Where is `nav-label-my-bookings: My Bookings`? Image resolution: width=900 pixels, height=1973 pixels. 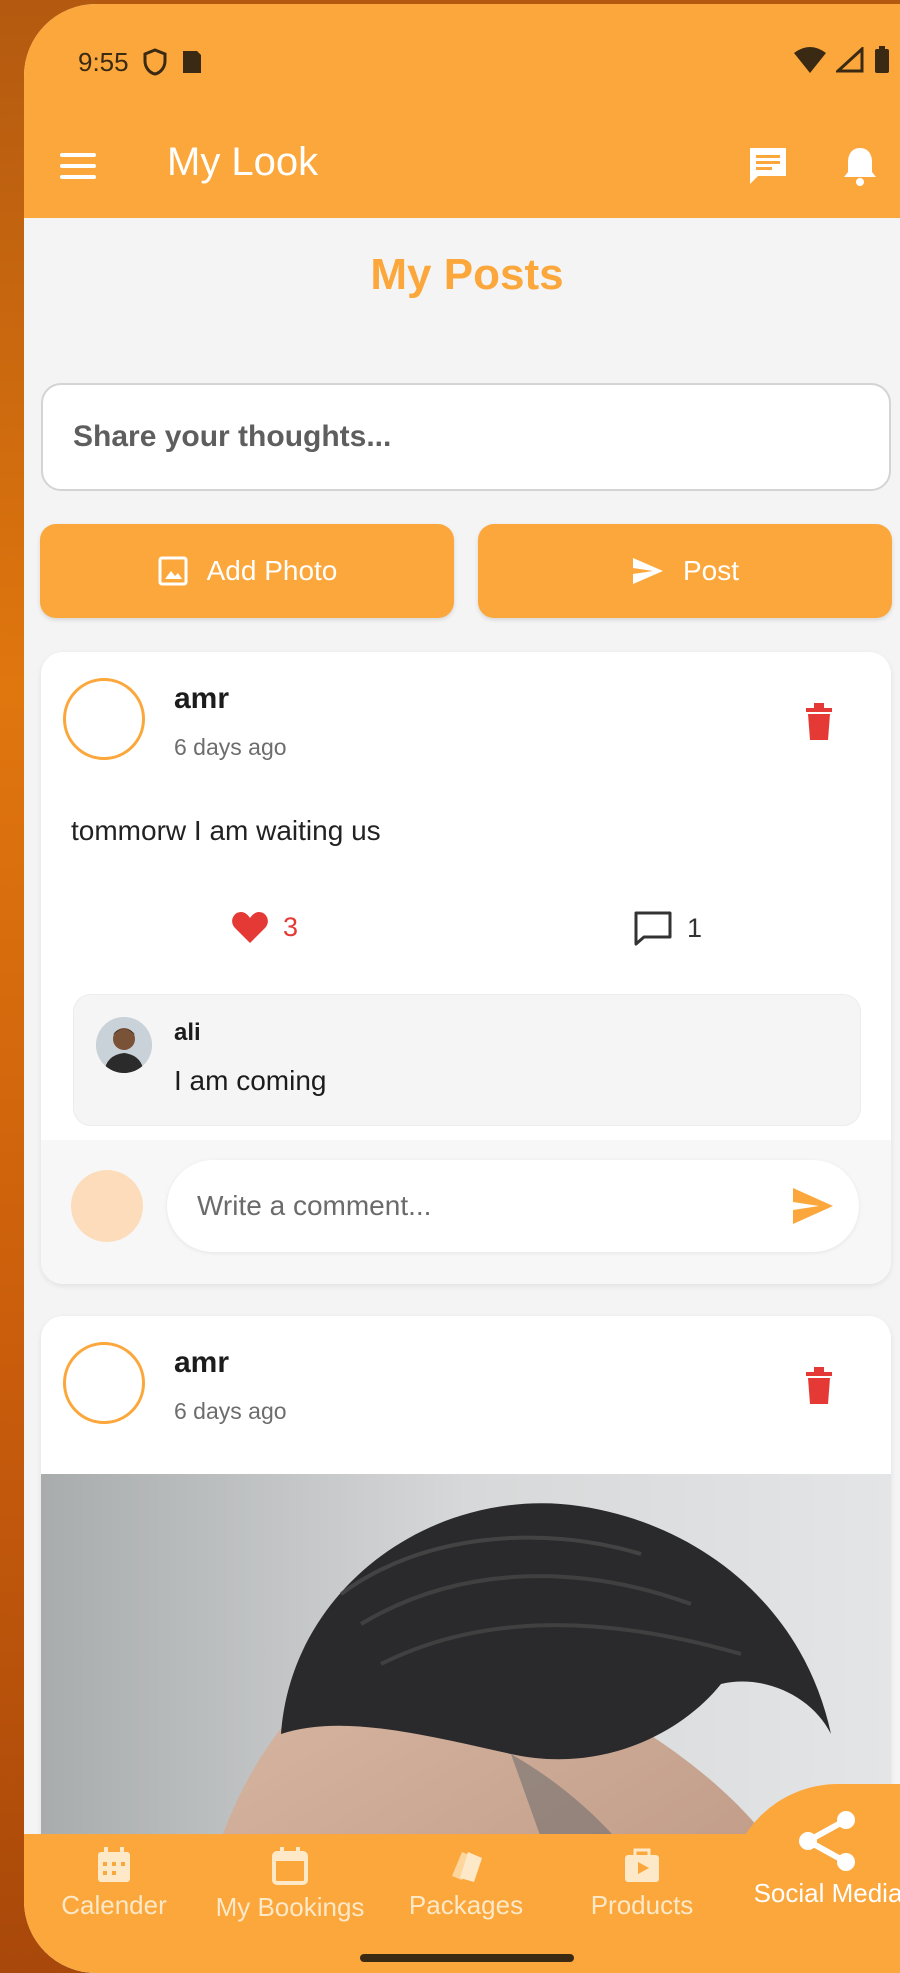 nav-label-my-bookings: My Bookings is located at coordinates (290, 1907).